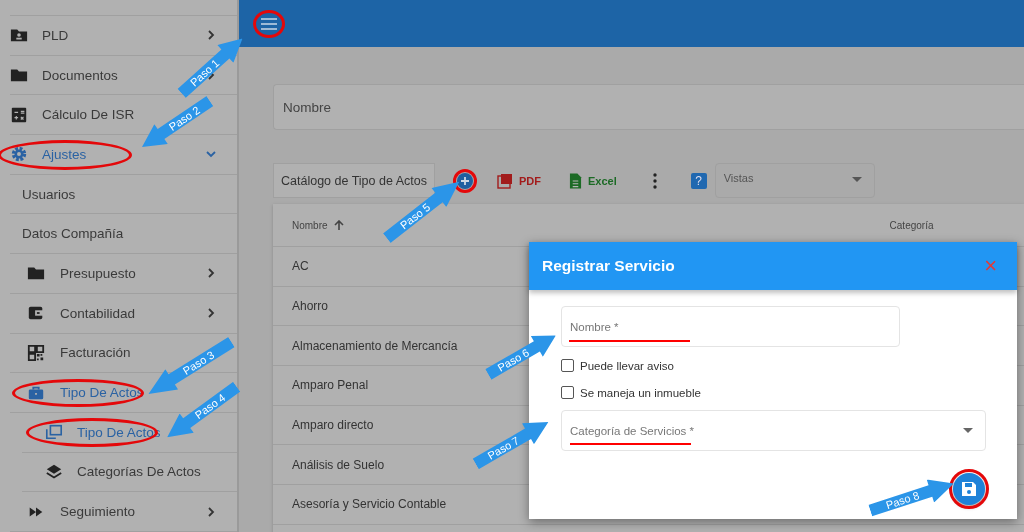 The image size is (1024, 532). I want to click on pdf-button: PDF, so click(518, 180).